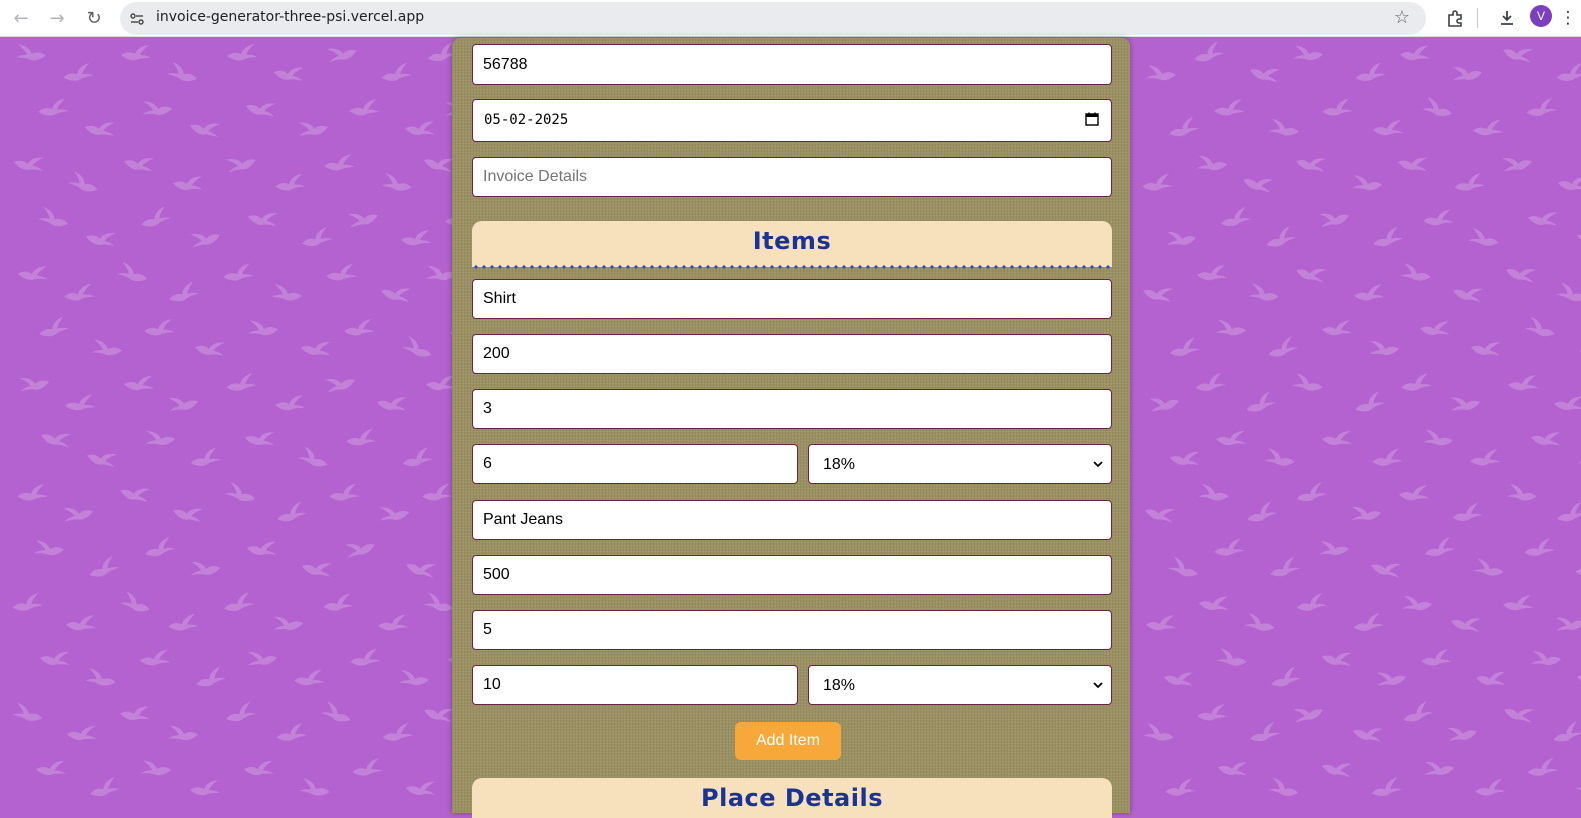 The image size is (1581, 818). What do you see at coordinates (788, 741) in the screenshot?
I see `add-item-button: Add Item` at bounding box center [788, 741].